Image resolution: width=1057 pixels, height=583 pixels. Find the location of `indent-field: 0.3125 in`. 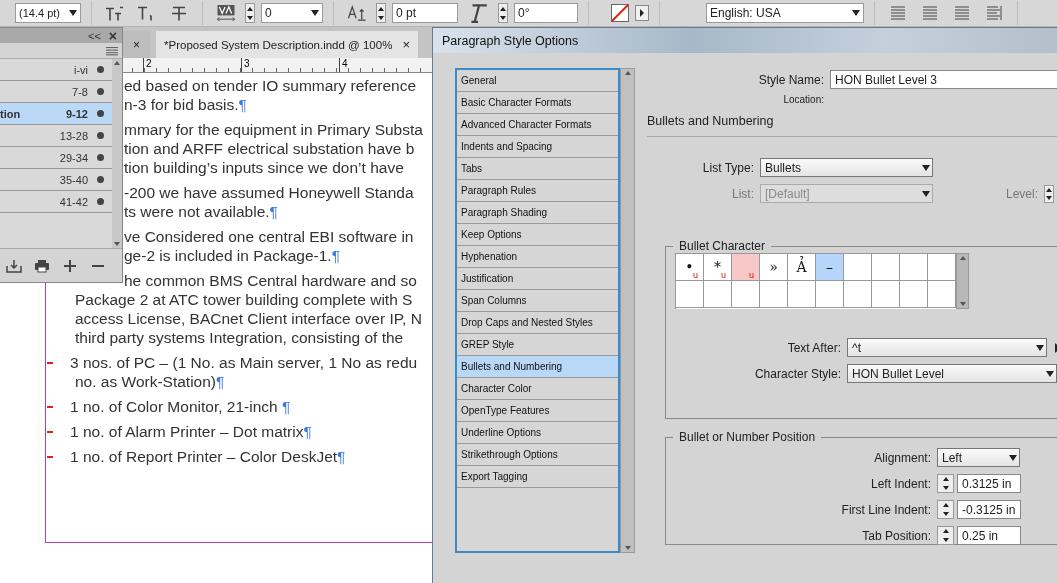

indent-field: 0.3125 in is located at coordinates (989, 483).